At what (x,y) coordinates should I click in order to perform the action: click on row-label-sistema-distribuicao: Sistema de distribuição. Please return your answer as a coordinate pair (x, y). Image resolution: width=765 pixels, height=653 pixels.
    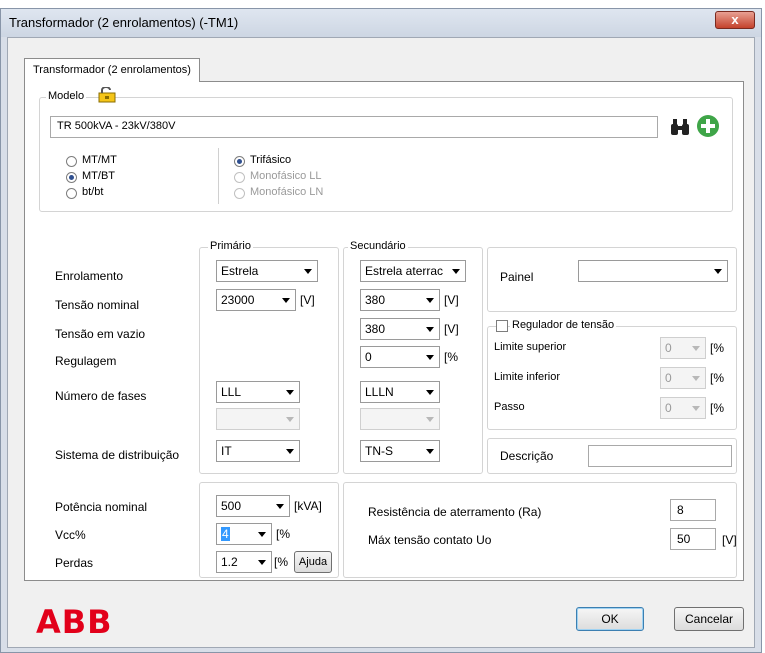
    Looking at the image, I should click on (117, 455).